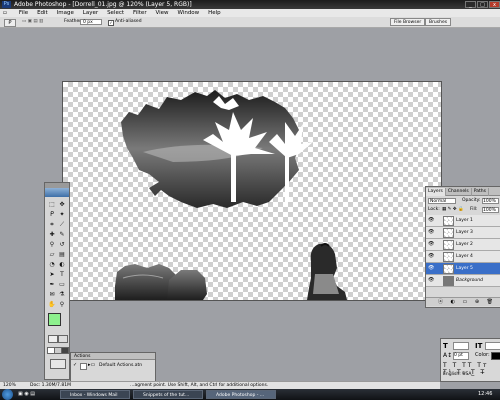  I want to click on start-orb-icon, so click(7, 394).